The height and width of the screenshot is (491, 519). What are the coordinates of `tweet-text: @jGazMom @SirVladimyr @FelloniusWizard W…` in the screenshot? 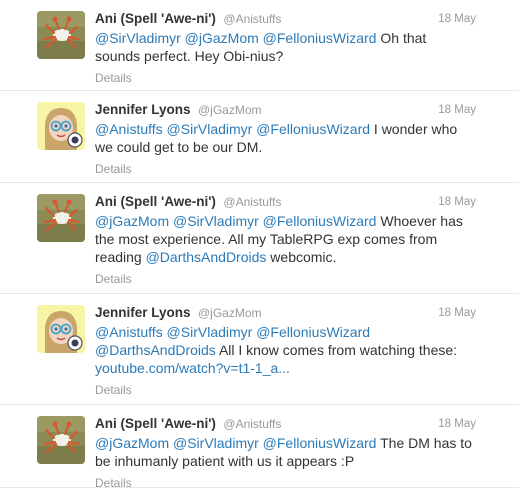 It's located at (285, 239).